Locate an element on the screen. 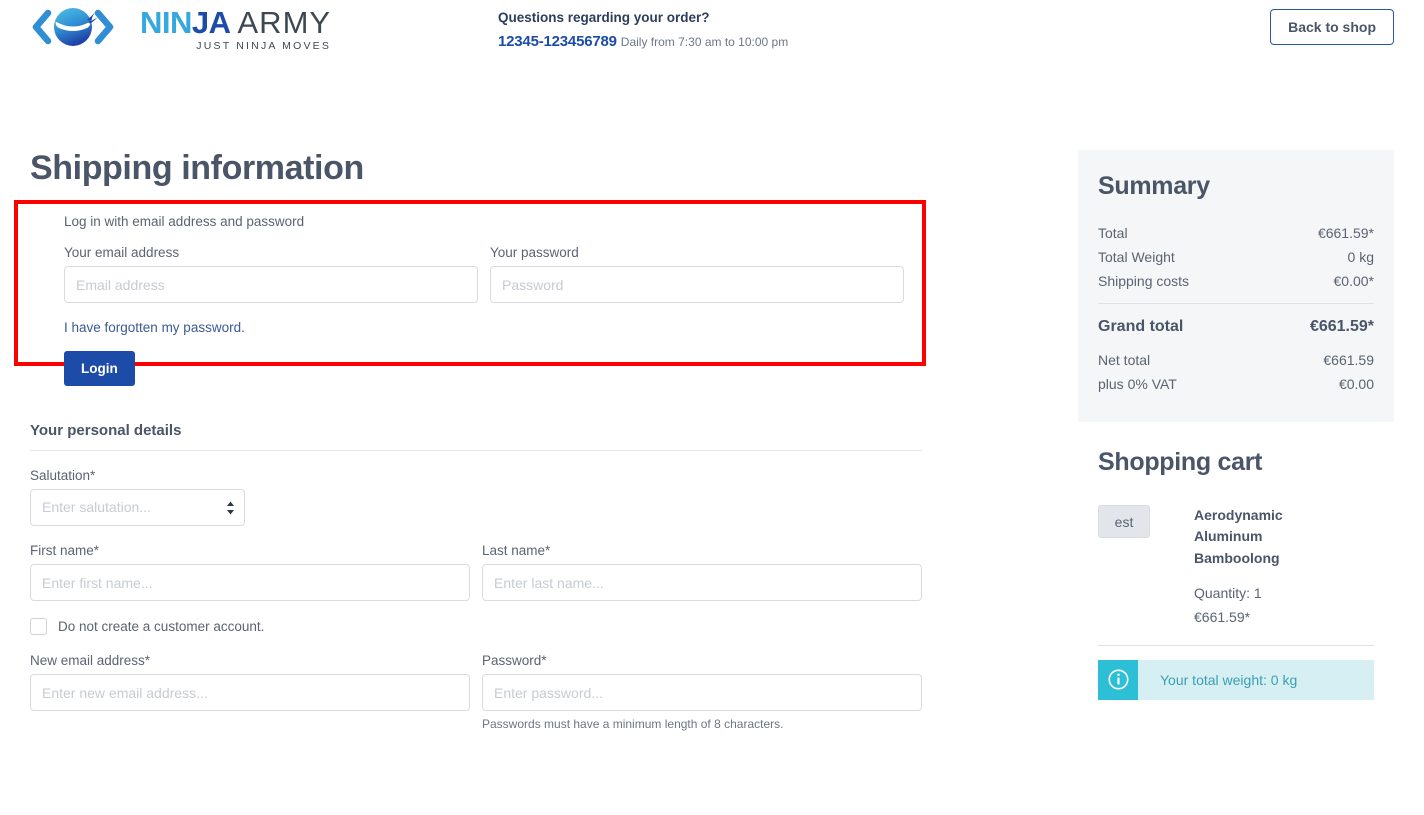 Image resolution: width=1424 pixels, height=815 pixels. cart-item-quantity: Quantity: 1 is located at coordinates (1228, 592).